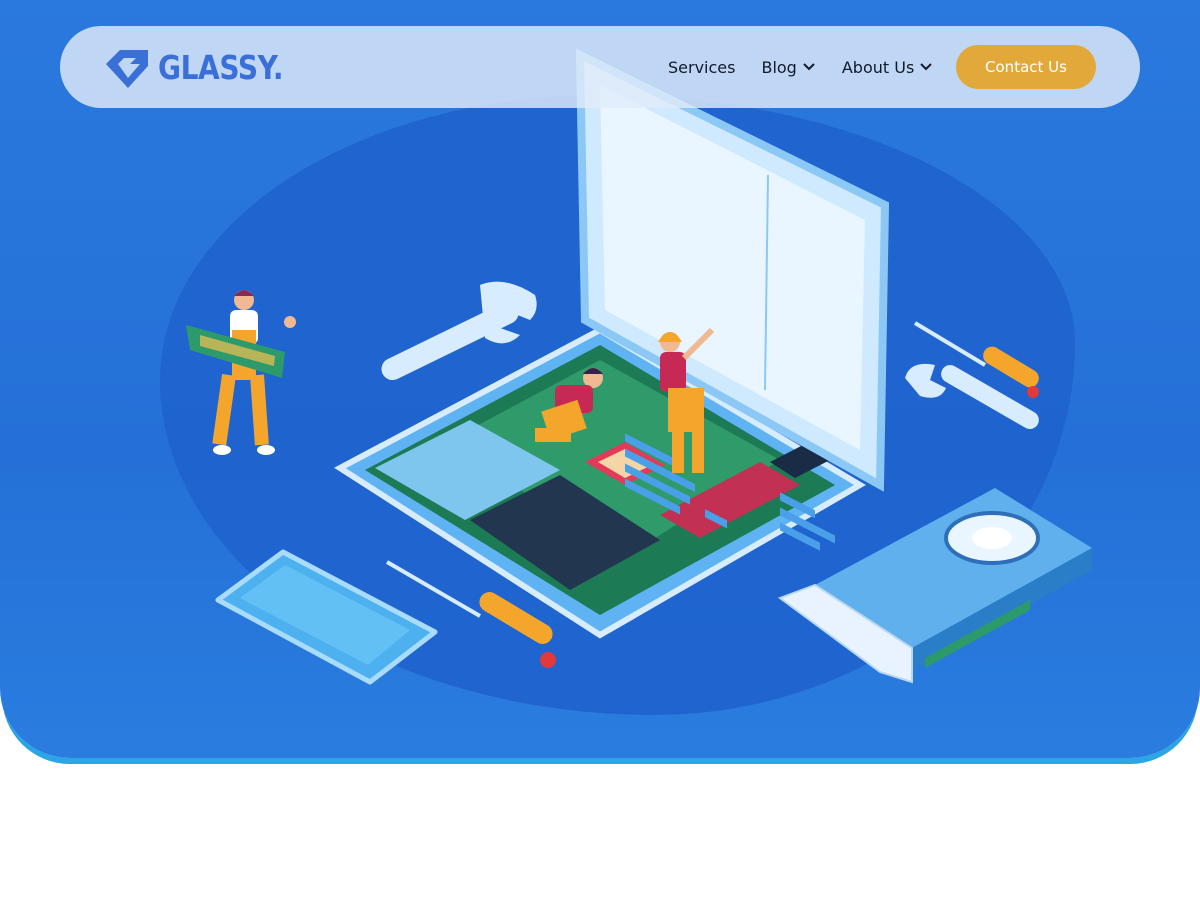 Image resolution: width=1200 pixels, height=900 pixels. I want to click on nav-item-blog: Blog, so click(788, 67).